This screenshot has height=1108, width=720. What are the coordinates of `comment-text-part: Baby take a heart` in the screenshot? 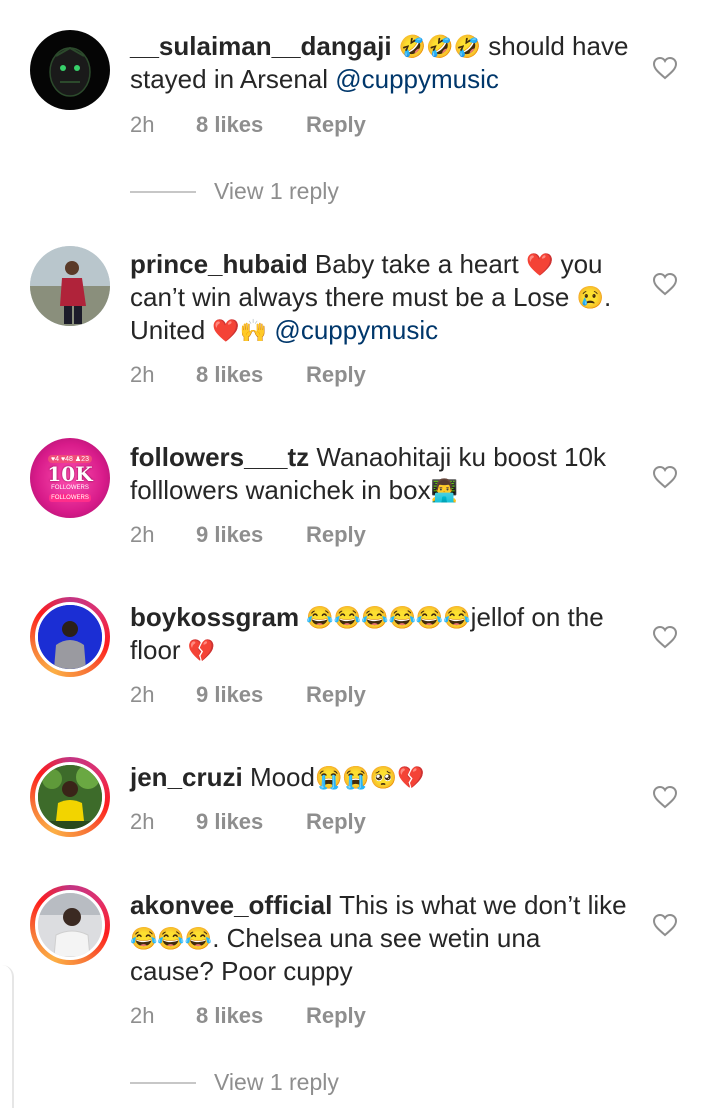 It's located at (416, 264).